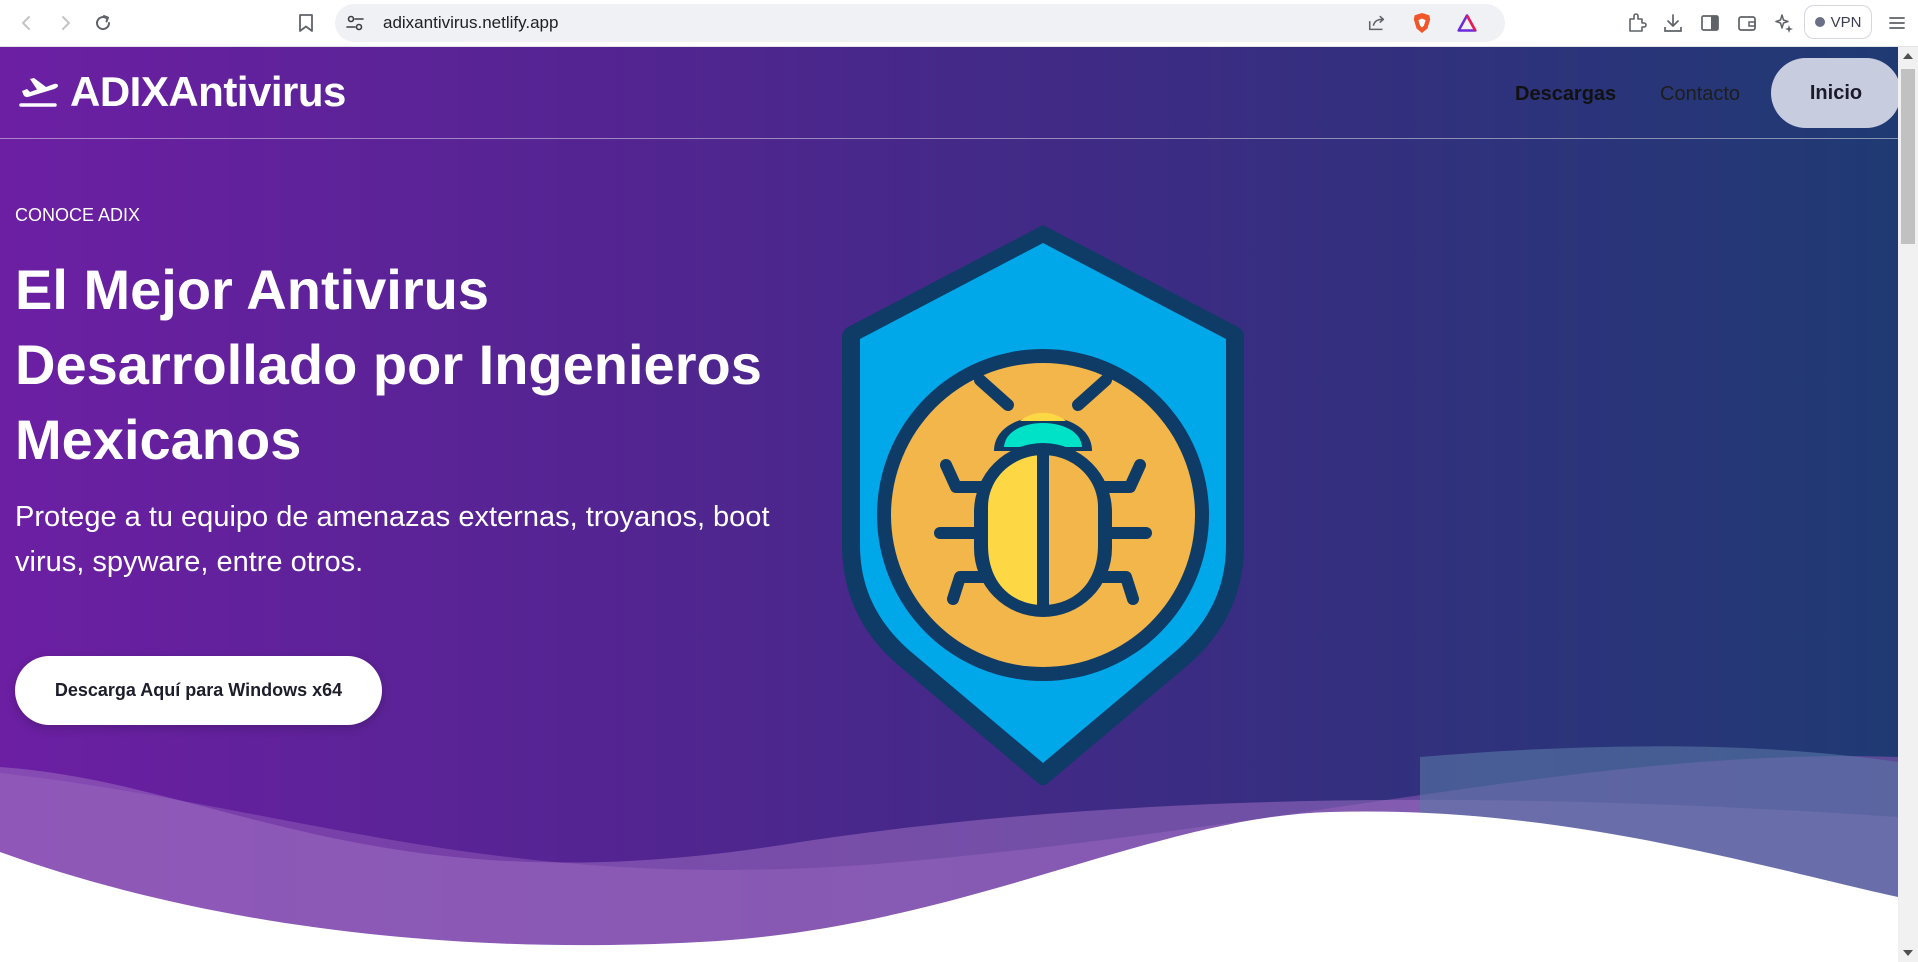  I want to click on scroll-thumb, so click(1908, 156).